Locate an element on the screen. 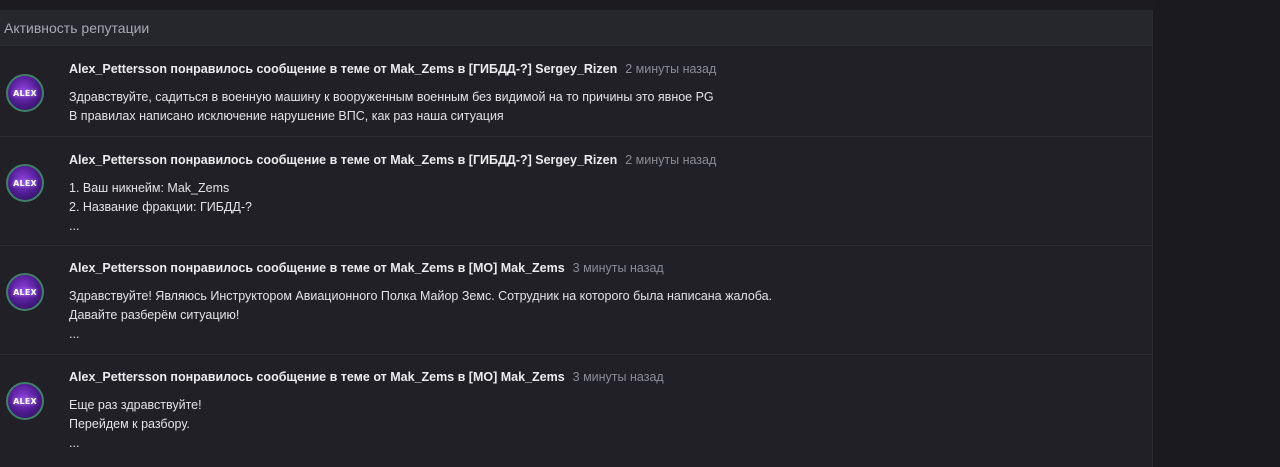 The image size is (1280, 467). panel-title: Активность репутации is located at coordinates (77, 27).